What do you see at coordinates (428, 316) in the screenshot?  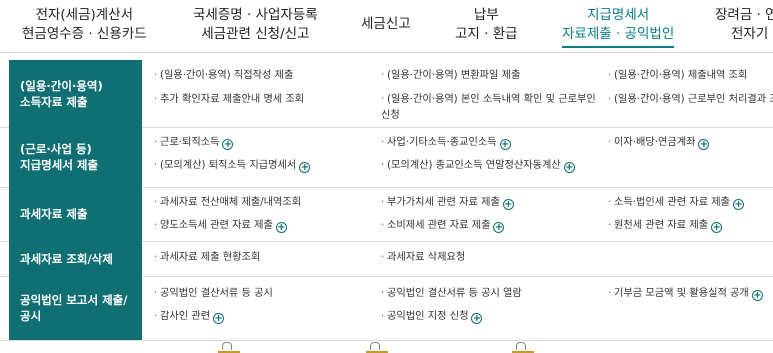 I see `menu-link-label: 공익법인 지정 신청` at bounding box center [428, 316].